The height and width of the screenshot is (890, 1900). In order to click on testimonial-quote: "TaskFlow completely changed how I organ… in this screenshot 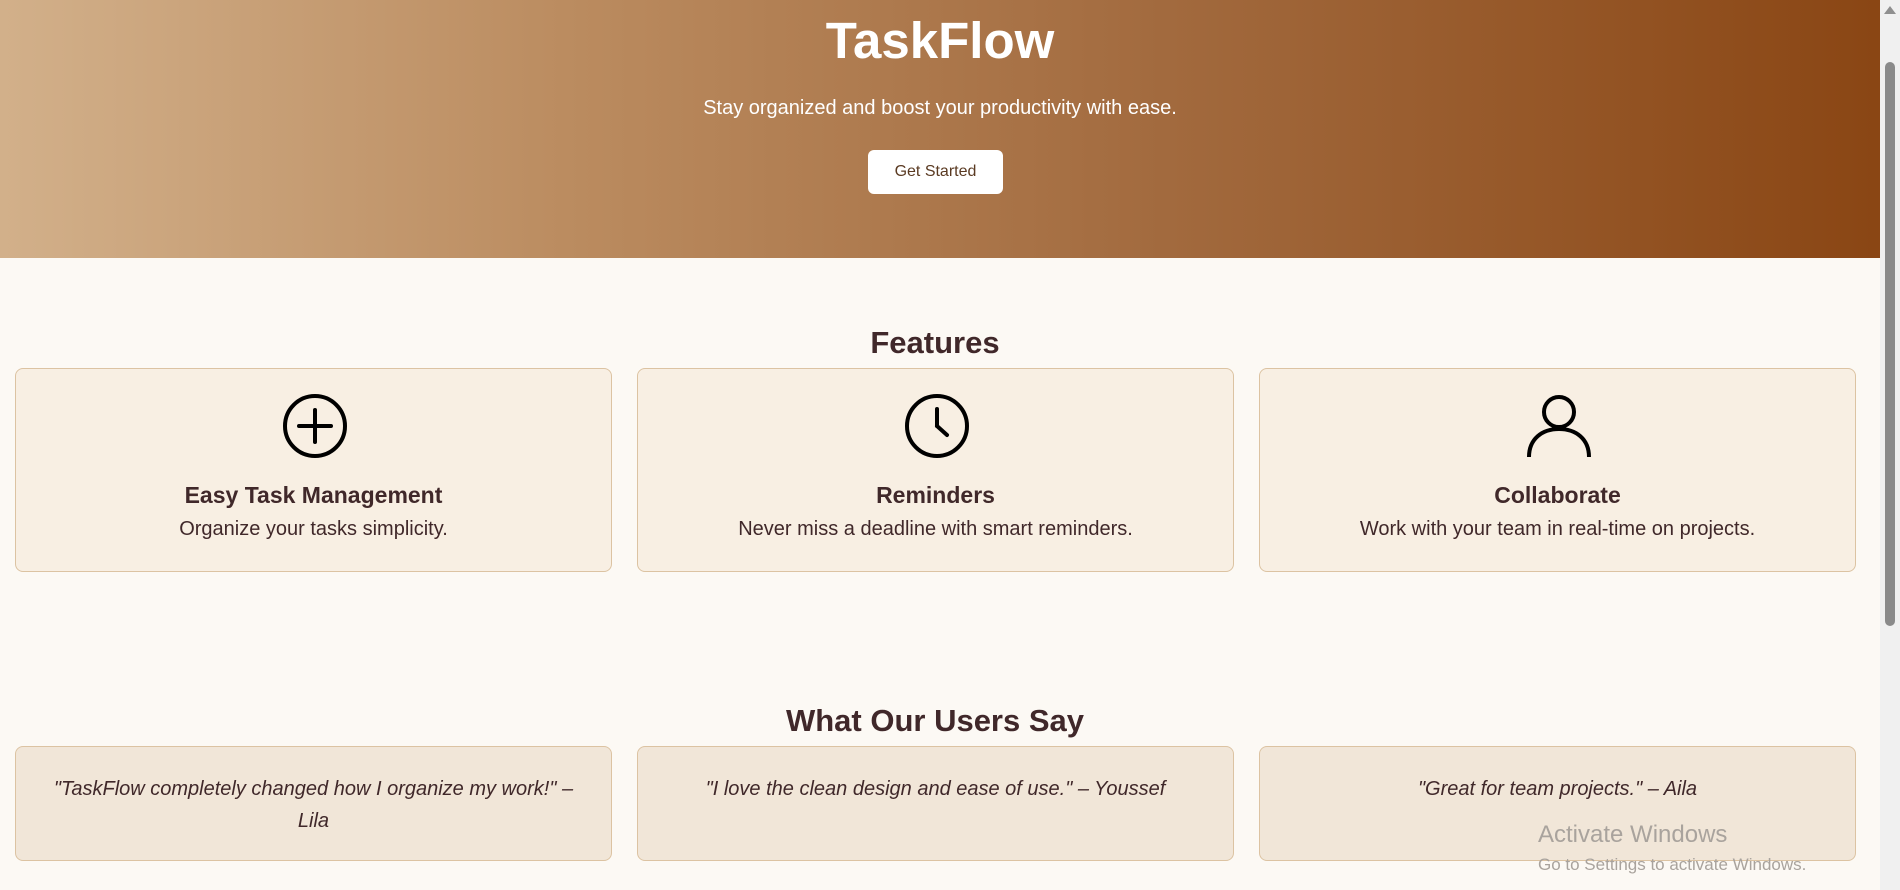, I will do `click(313, 805)`.